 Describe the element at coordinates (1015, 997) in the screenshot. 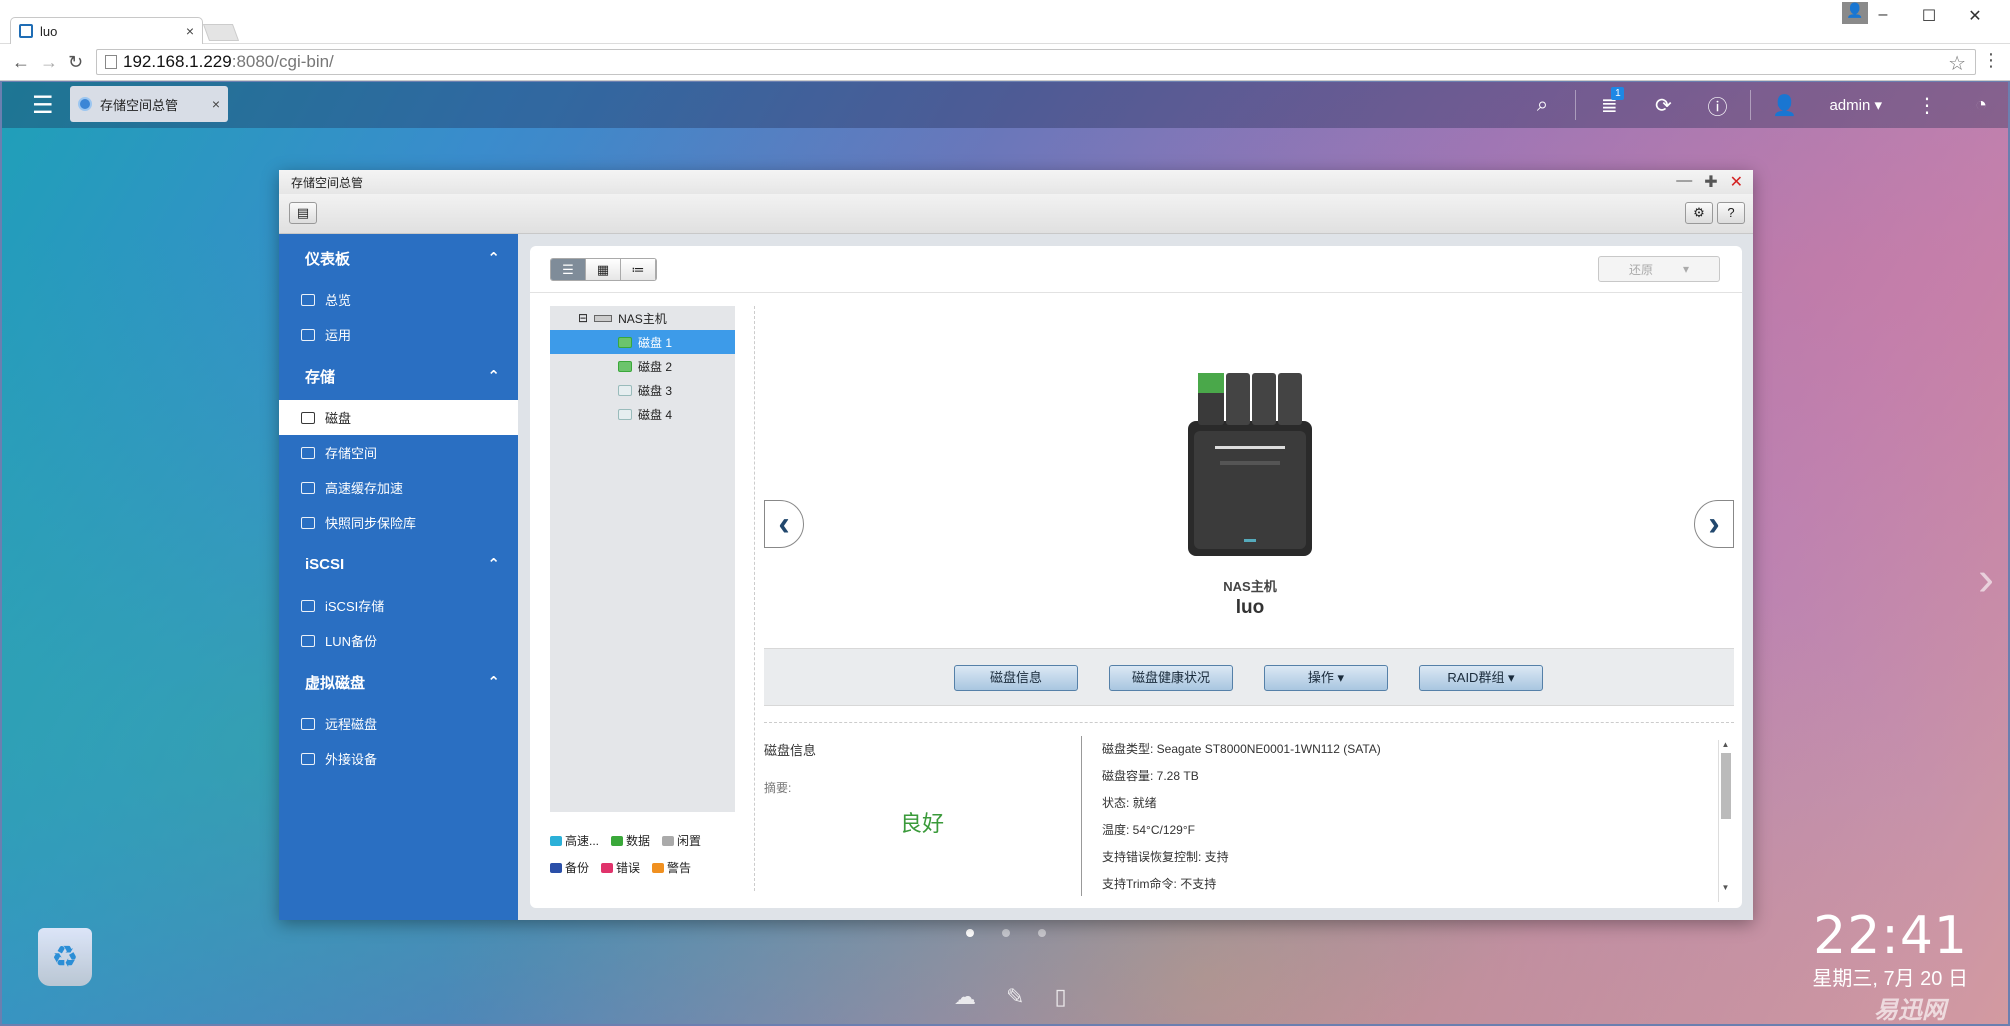

I see `edit-icon: ✎` at that location.